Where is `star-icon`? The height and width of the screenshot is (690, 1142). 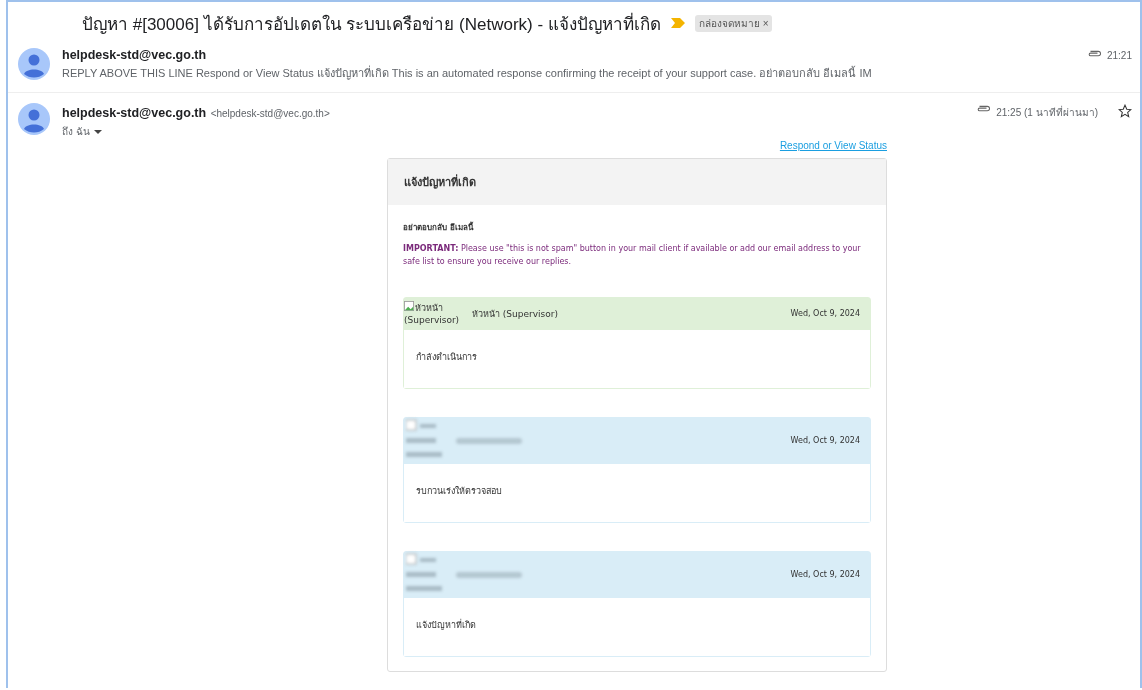
star-icon is located at coordinates (1125, 111).